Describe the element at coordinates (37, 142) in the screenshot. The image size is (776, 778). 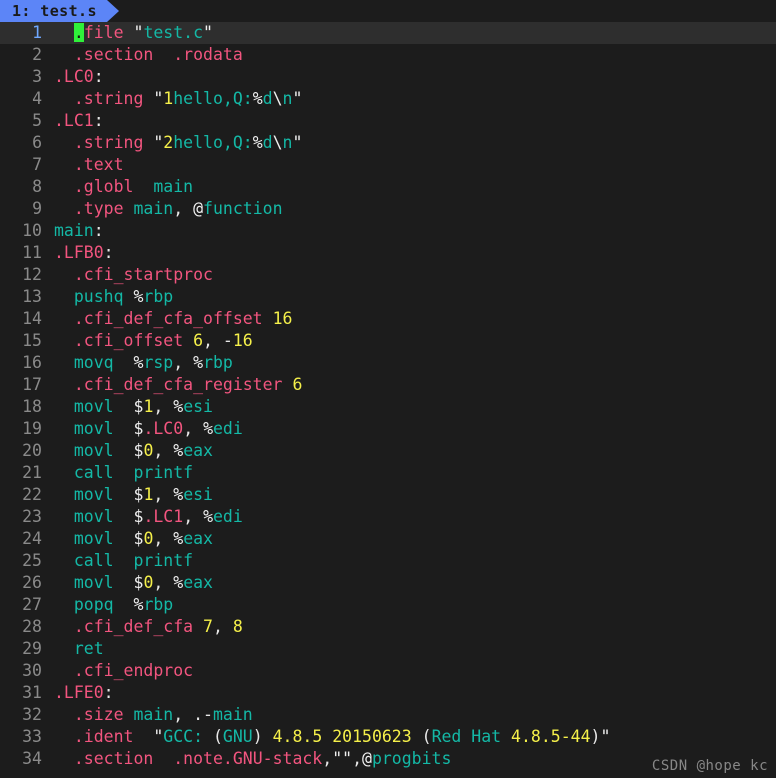
I see `line-number: 6` at that location.